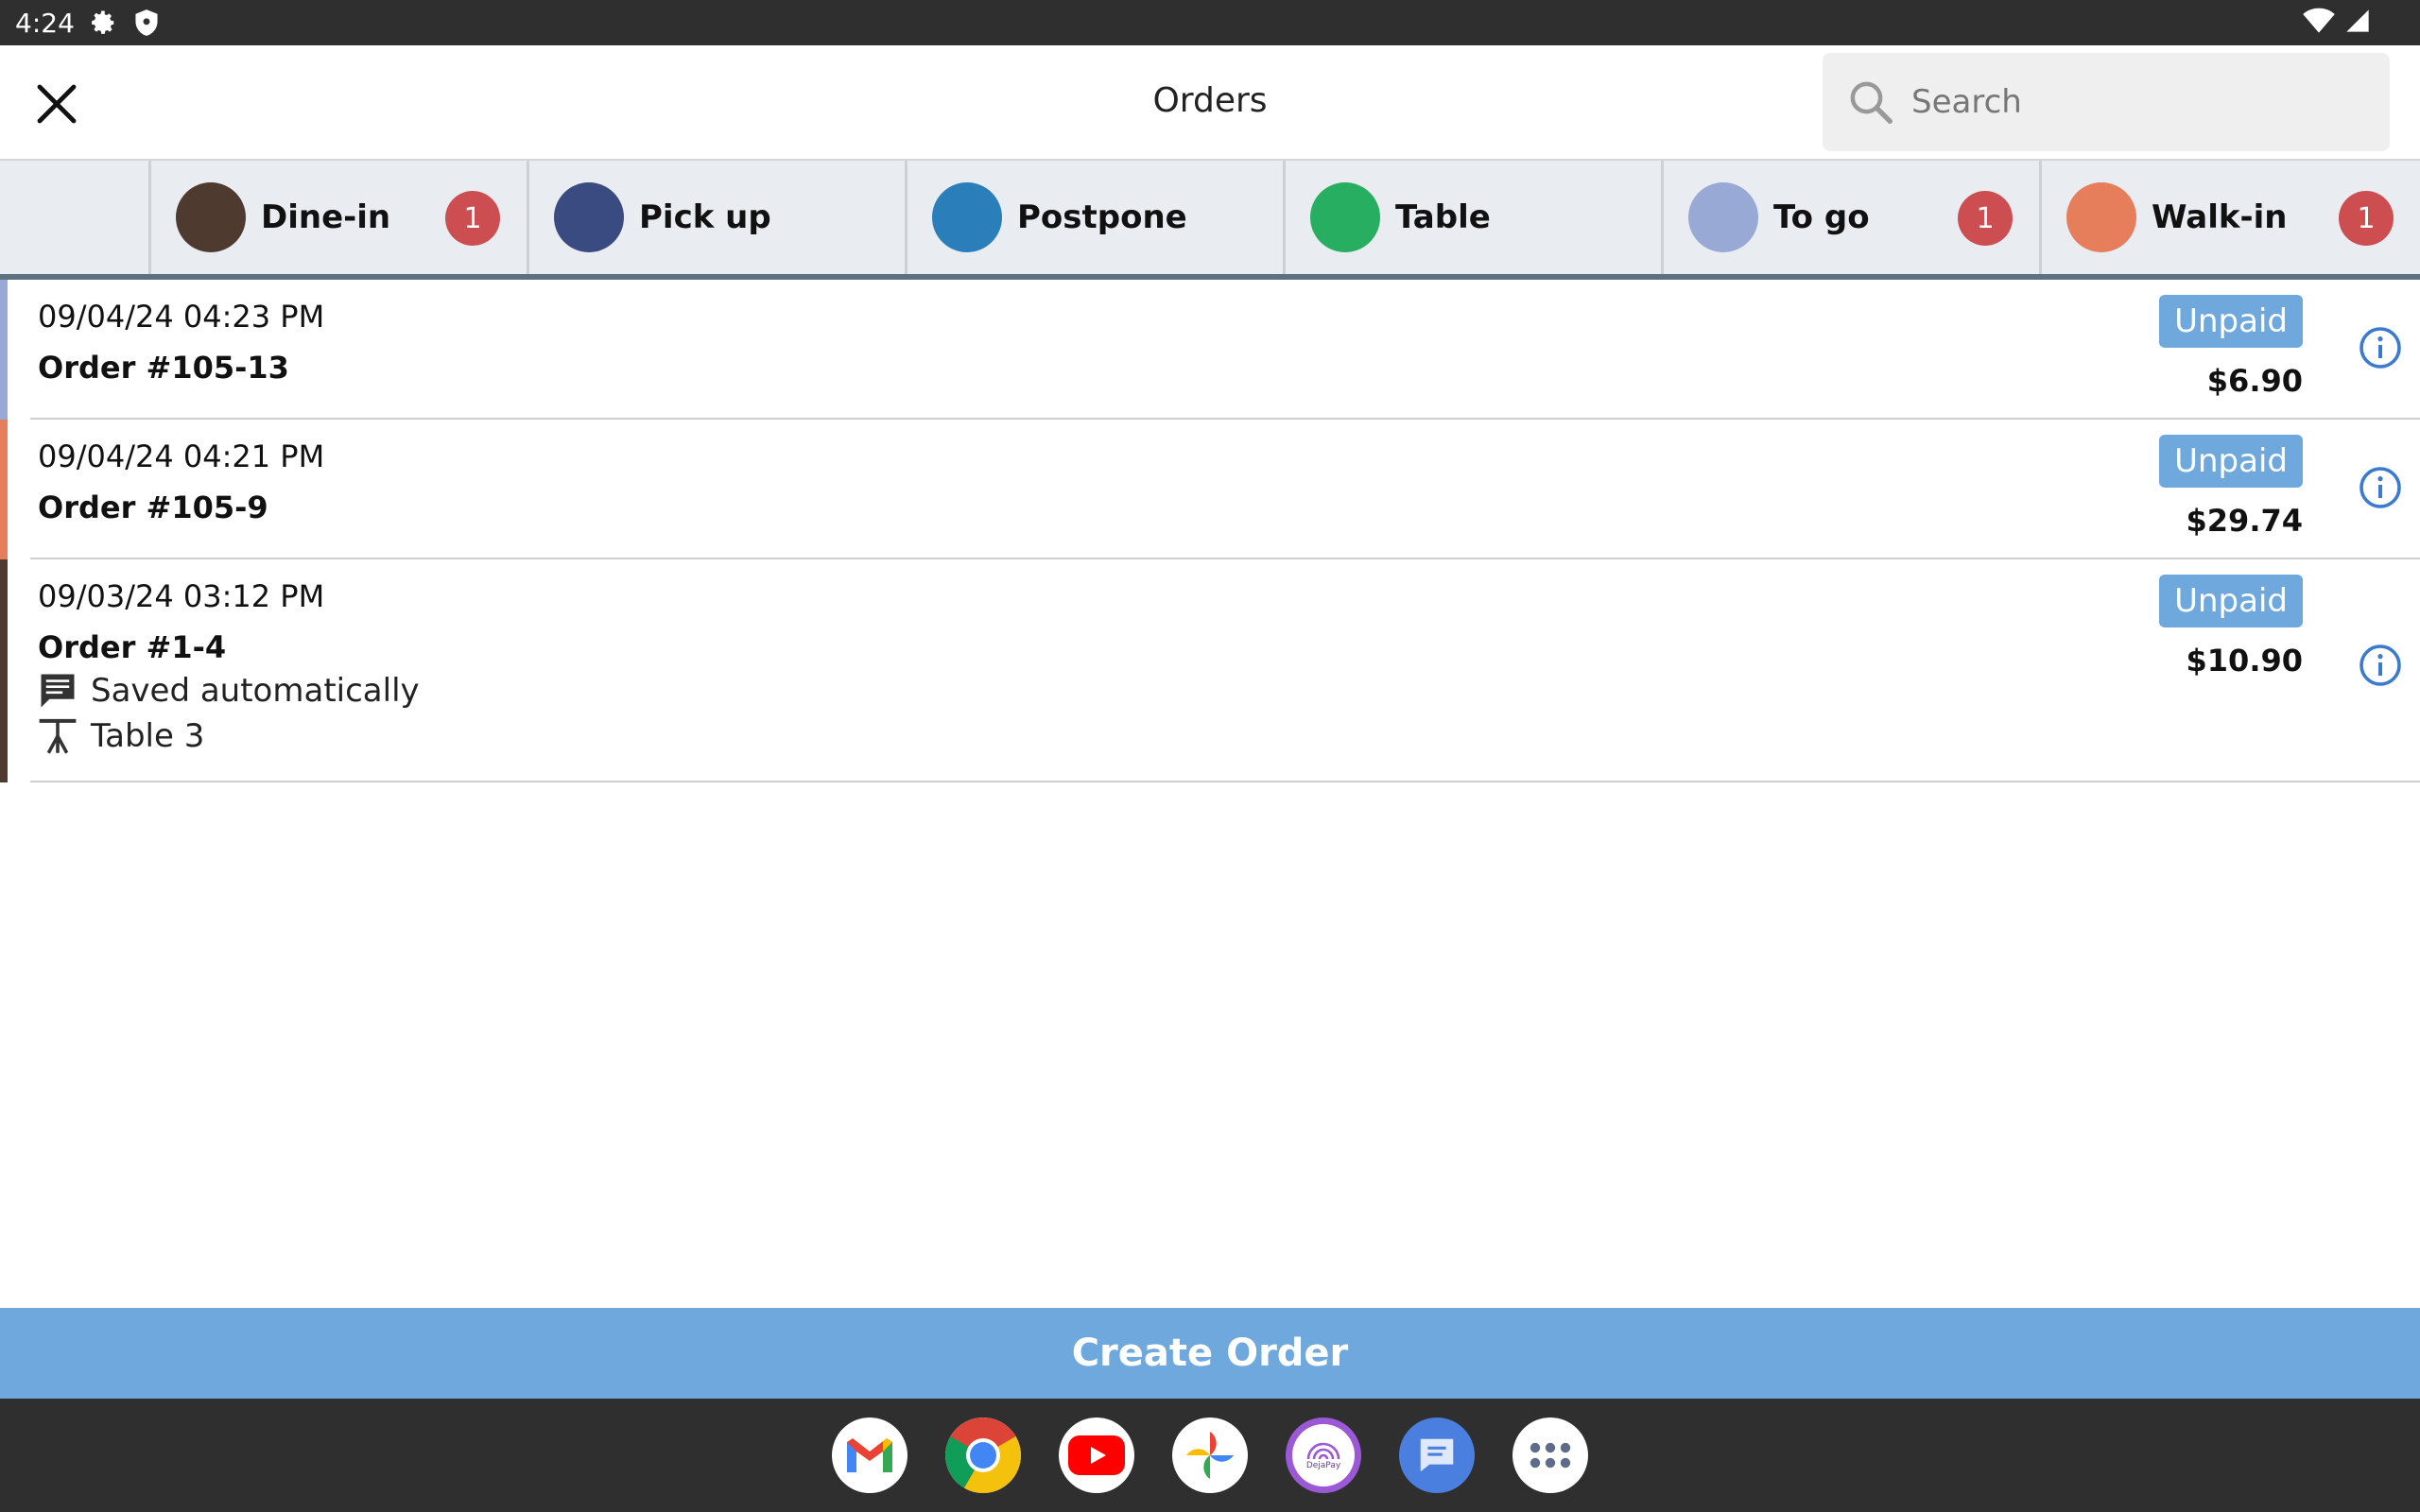 The width and height of the screenshot is (2420, 1512). I want to click on order-note: Saved automatically, so click(229, 691).